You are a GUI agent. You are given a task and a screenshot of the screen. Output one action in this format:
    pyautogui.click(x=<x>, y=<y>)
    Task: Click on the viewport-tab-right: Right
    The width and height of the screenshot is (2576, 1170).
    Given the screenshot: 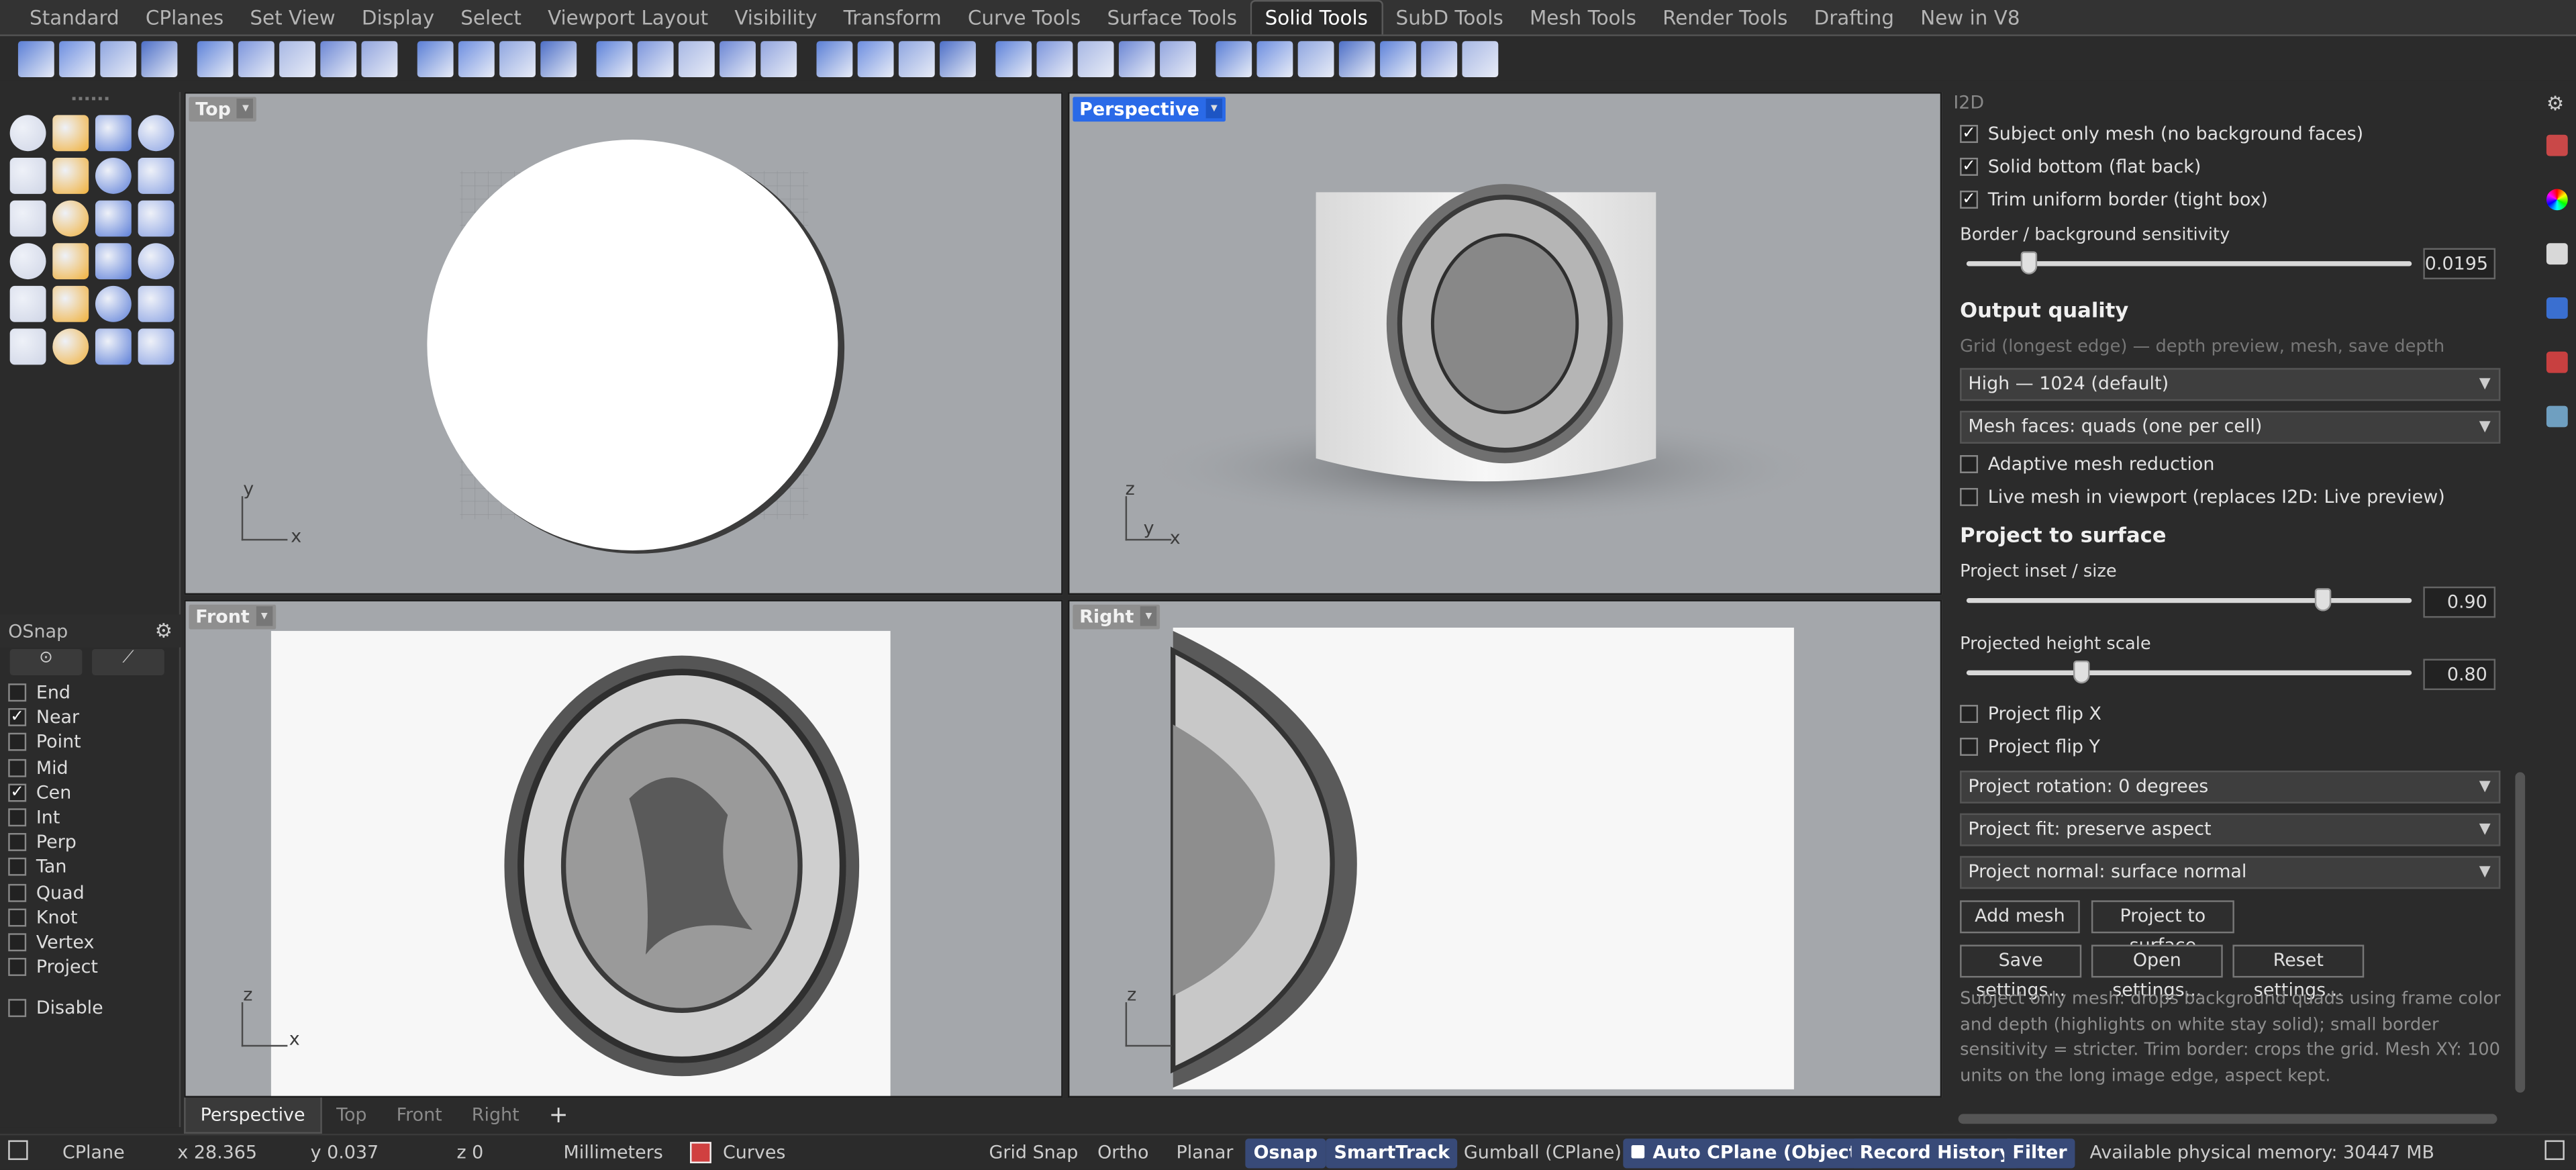 What is the action you would take?
    pyautogui.click(x=495, y=1116)
    